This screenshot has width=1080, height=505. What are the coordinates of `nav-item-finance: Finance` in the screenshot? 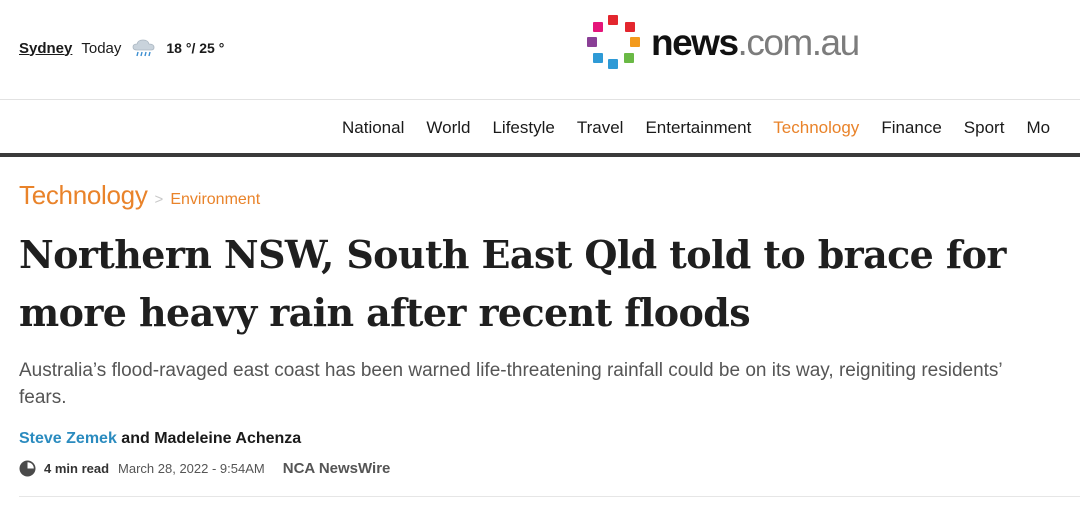 It's located at (911, 128).